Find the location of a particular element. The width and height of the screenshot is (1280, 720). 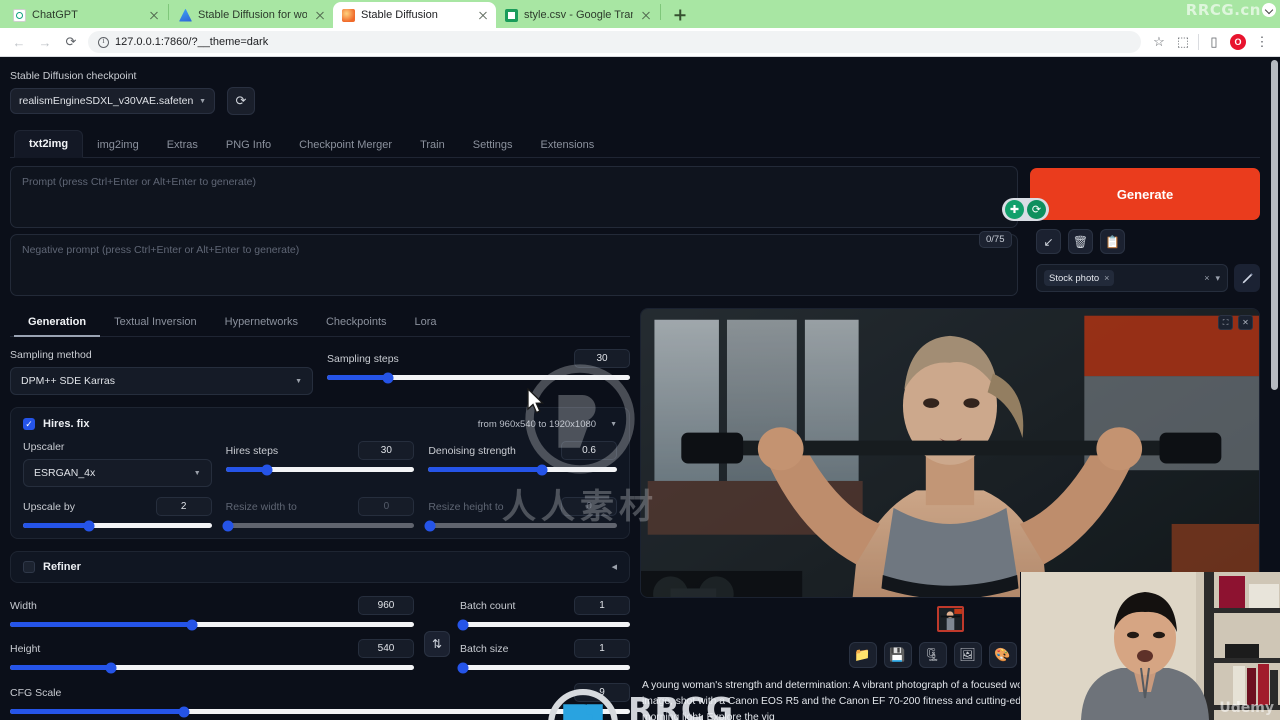

batch-count-value: 1 is located at coordinates (602, 605).